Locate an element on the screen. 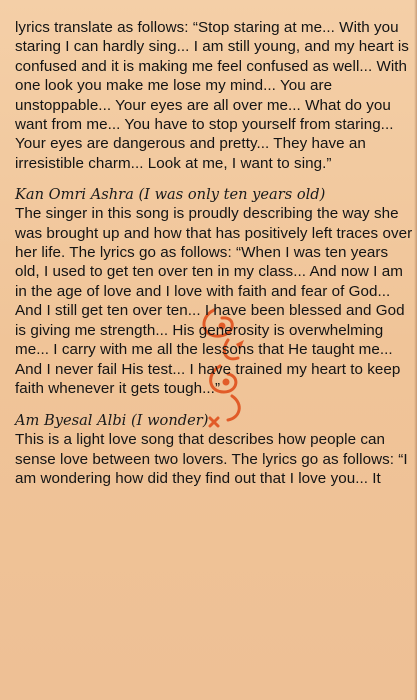 Image resolution: width=417 pixels, height=700 pixels. song-heading-am-byesal-albi: Am Byesal Albi (I wonder) is located at coordinates (112, 421).